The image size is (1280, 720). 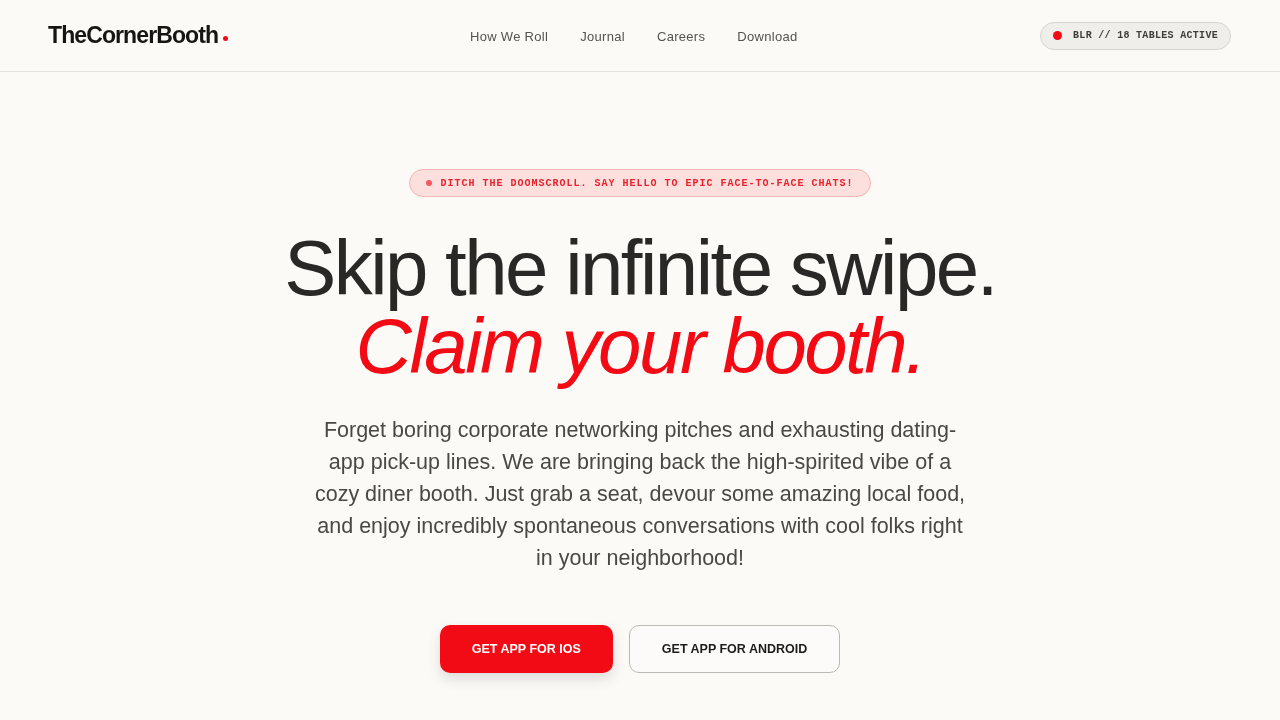 I want to click on nav-link: Journal, so click(x=602, y=36).